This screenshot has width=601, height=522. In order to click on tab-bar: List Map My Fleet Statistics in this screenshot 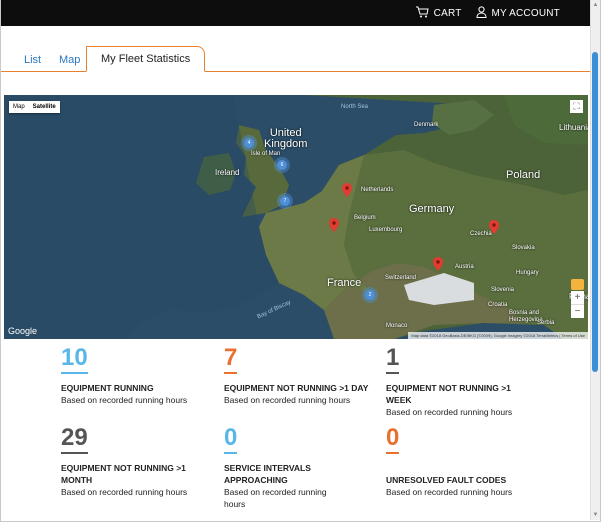, I will do `click(295, 49)`.